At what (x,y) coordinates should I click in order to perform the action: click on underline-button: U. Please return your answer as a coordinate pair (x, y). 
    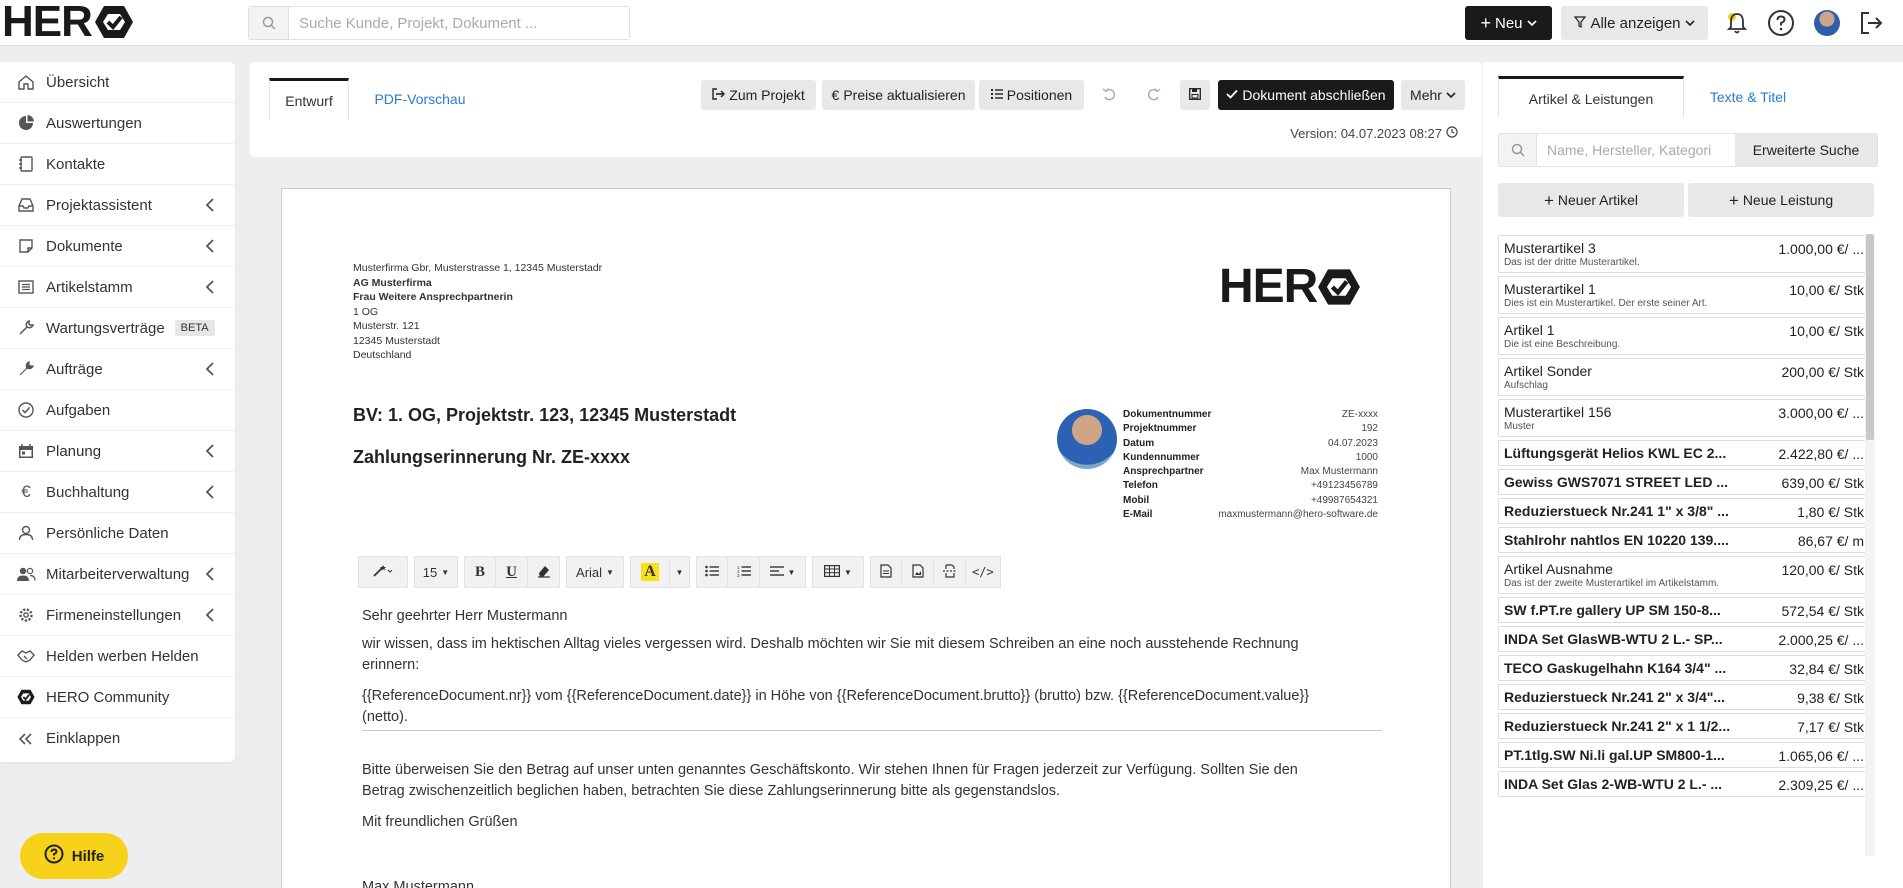
    Looking at the image, I should click on (512, 572).